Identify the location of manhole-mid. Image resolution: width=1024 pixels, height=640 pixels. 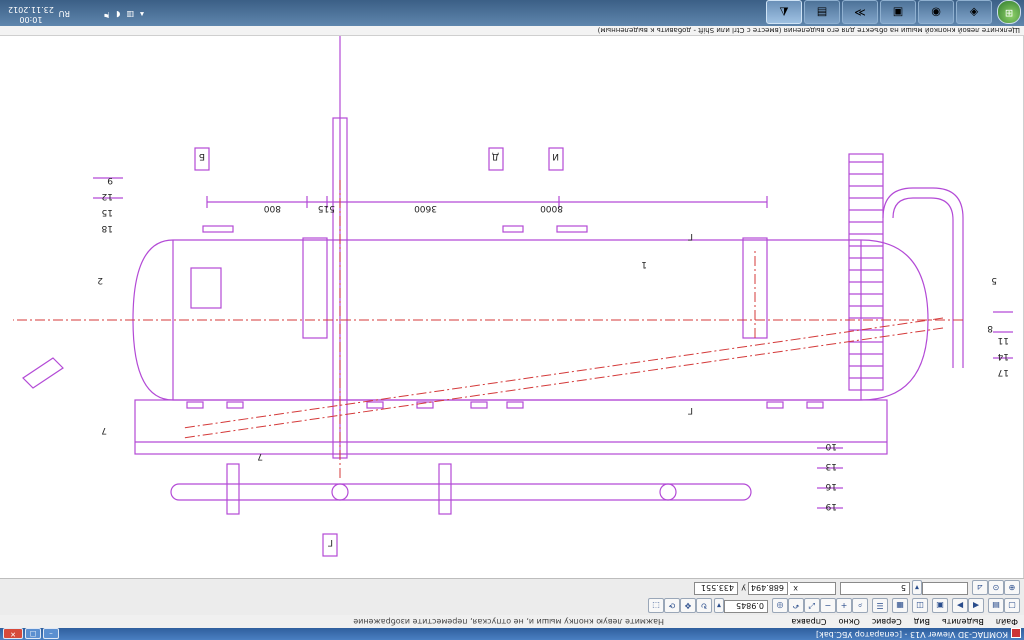
(315, 288).